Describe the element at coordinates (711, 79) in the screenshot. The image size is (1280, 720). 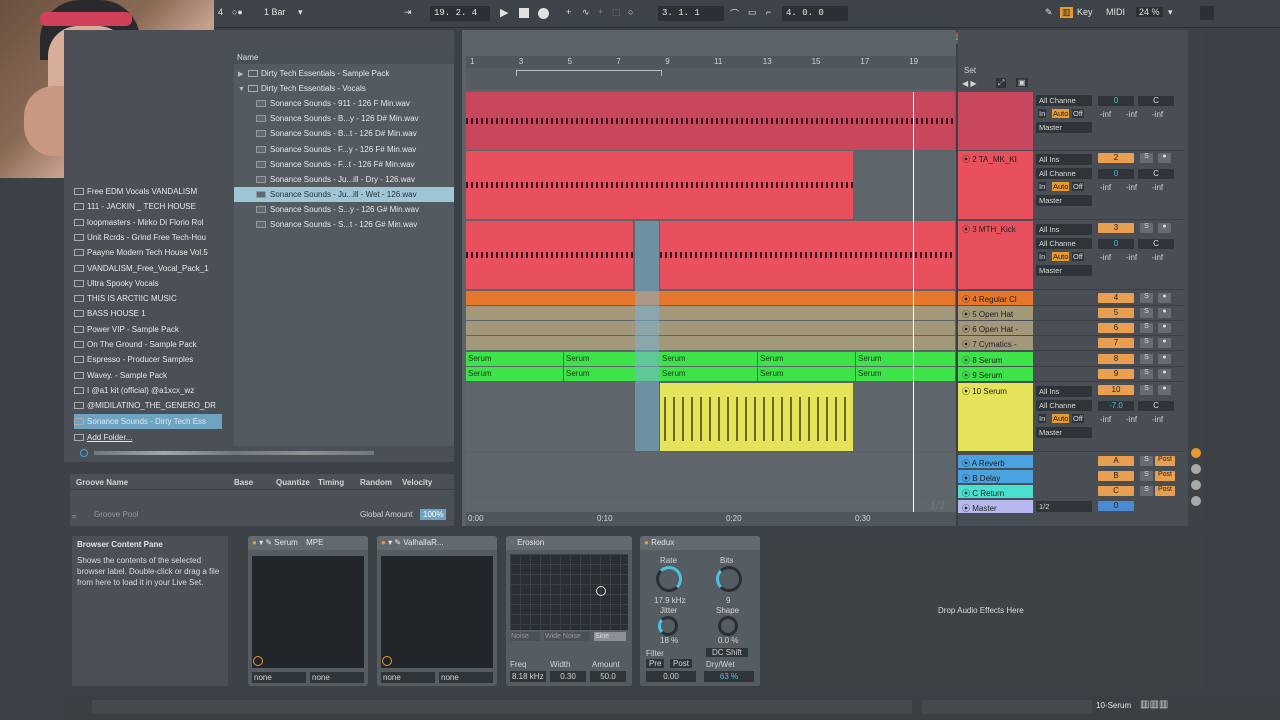
I see `locator-lane` at that location.